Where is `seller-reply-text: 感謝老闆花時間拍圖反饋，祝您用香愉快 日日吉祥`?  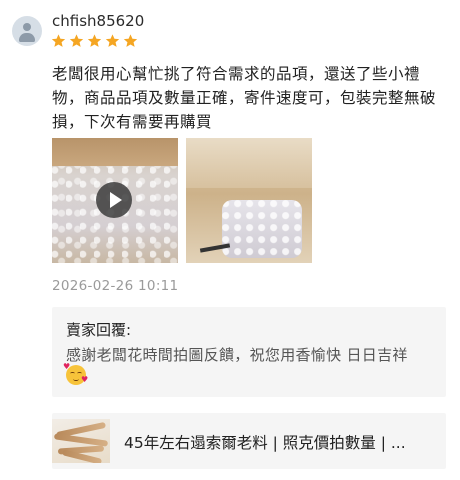
seller-reply-text: 感謝老闆花時間拍圖反饋，祝您用香愉快 日日吉祥 is located at coordinates (237, 355).